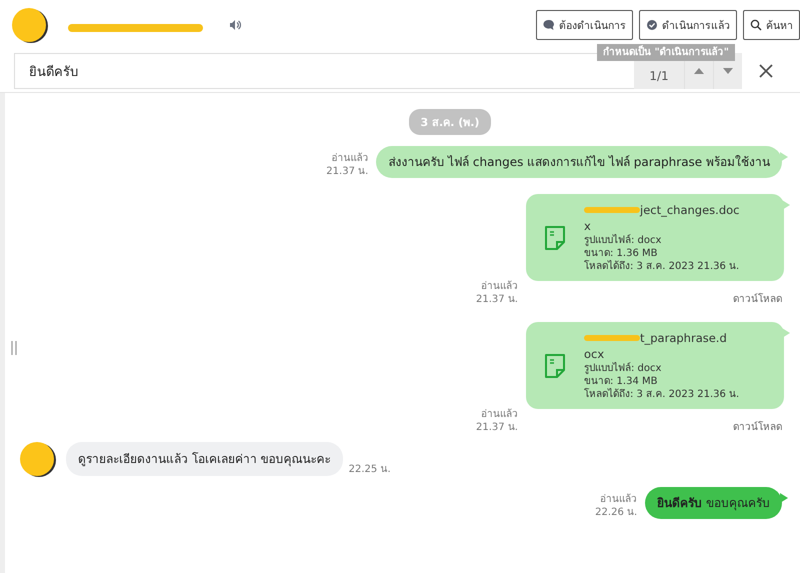  Describe the element at coordinates (690, 210) in the screenshot. I see `file-name: ject_changes.doc` at that location.